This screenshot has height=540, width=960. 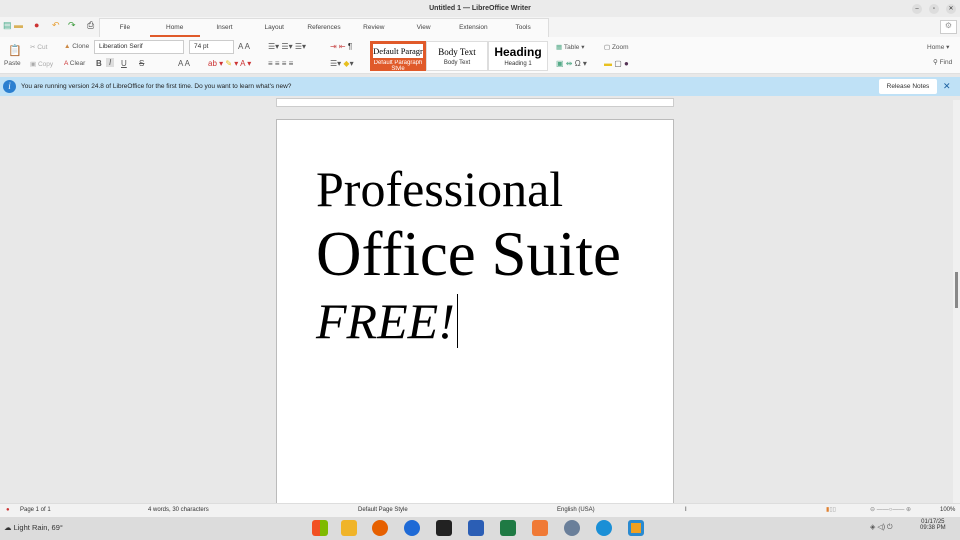 What do you see at coordinates (36, 25) in the screenshot?
I see `save-icon: ●` at bounding box center [36, 25].